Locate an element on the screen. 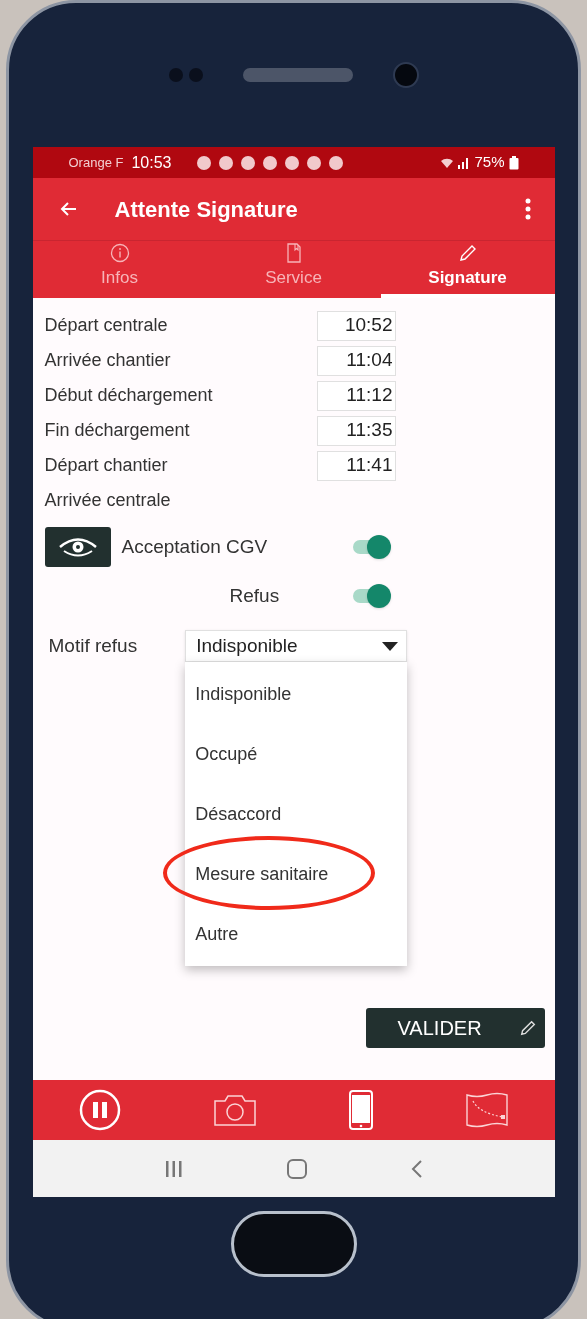  signal-icon is located at coordinates (455, 162).